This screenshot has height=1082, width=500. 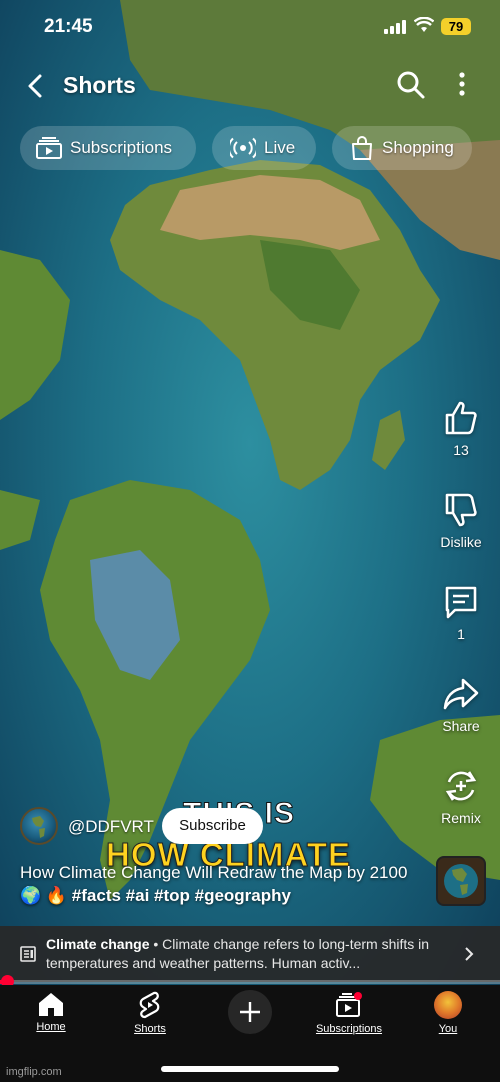 I want to click on home-indicator, so click(x=250, y=1069).